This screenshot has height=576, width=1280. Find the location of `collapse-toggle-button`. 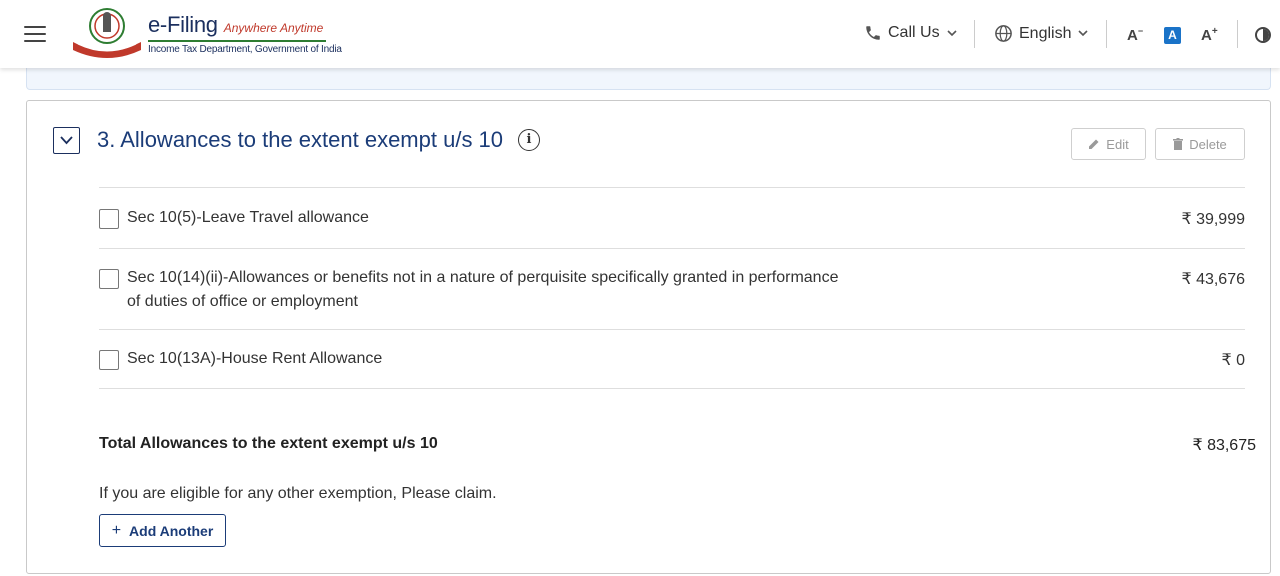

collapse-toggle-button is located at coordinates (66, 140).